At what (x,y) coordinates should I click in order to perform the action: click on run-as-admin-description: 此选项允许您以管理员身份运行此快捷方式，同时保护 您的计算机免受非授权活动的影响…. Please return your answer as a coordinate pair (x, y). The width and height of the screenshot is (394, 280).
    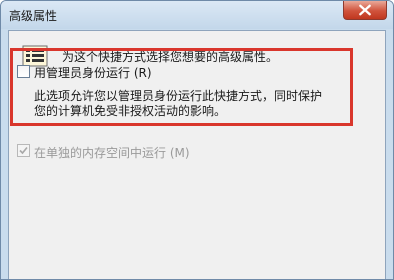
    Looking at the image, I should click on (178, 103).